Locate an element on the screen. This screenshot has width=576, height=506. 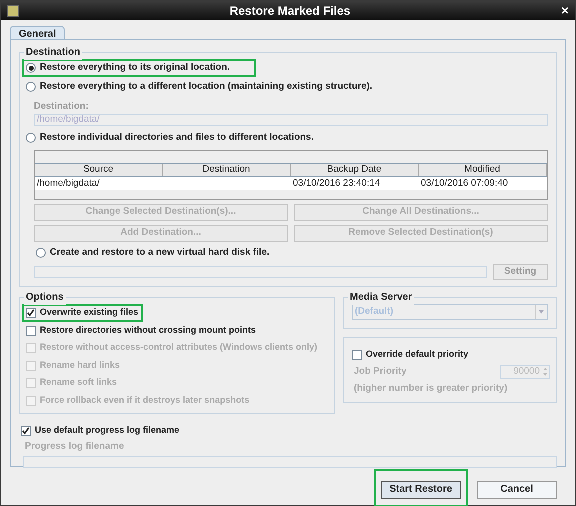
spinner-arrows-icon is located at coordinates (545, 372).